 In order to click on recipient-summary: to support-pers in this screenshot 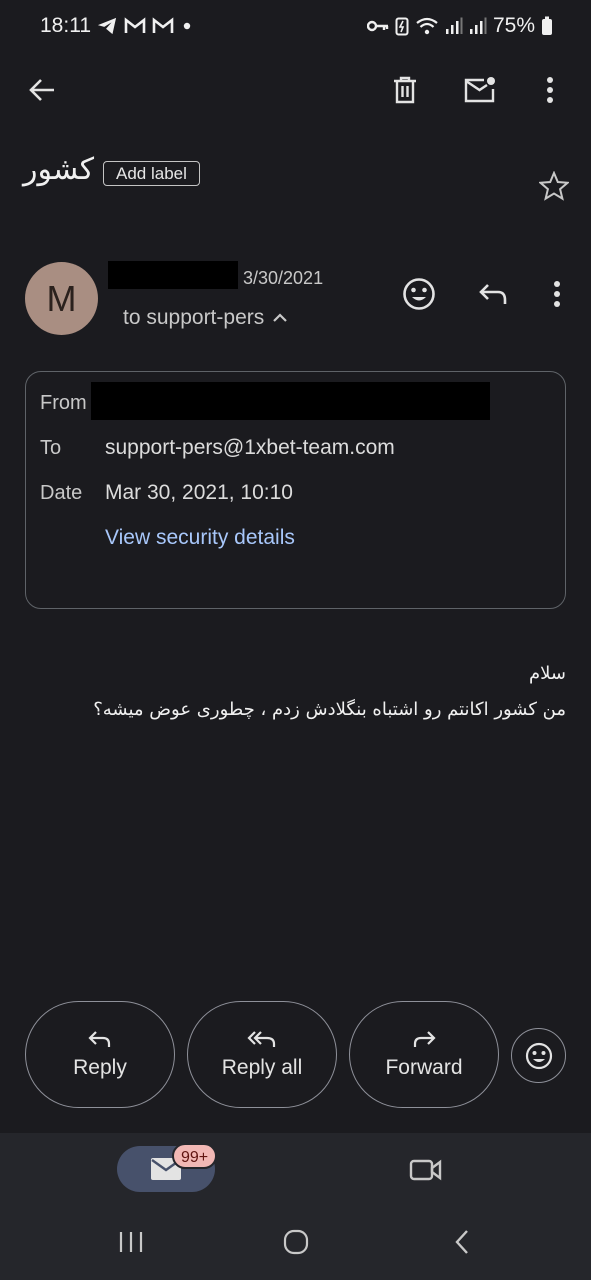, I will do `click(205, 318)`.